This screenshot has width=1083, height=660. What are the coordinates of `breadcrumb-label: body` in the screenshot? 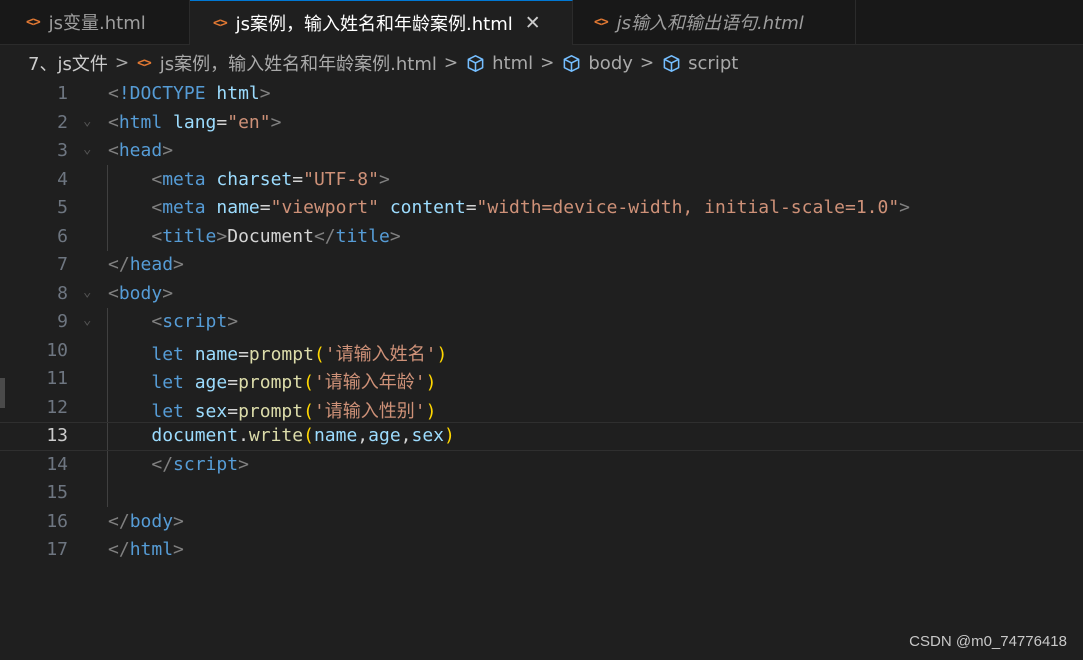 It's located at (610, 63).